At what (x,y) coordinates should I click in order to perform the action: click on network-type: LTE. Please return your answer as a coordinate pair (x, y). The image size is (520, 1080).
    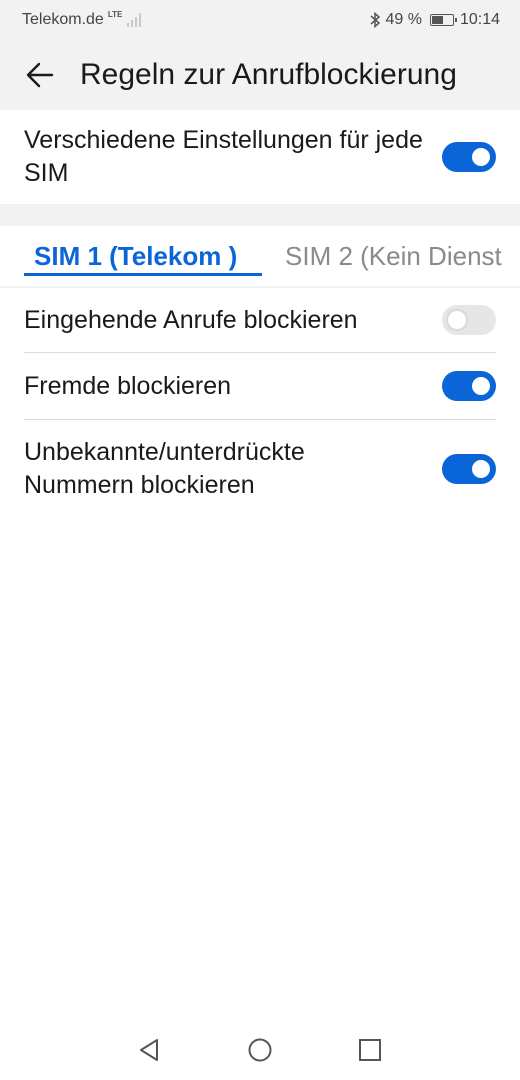
    Looking at the image, I should click on (115, 14).